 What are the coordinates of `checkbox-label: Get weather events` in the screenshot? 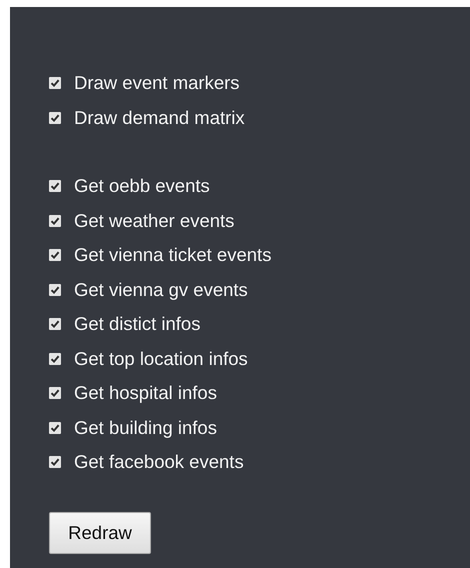 It's located at (154, 221).